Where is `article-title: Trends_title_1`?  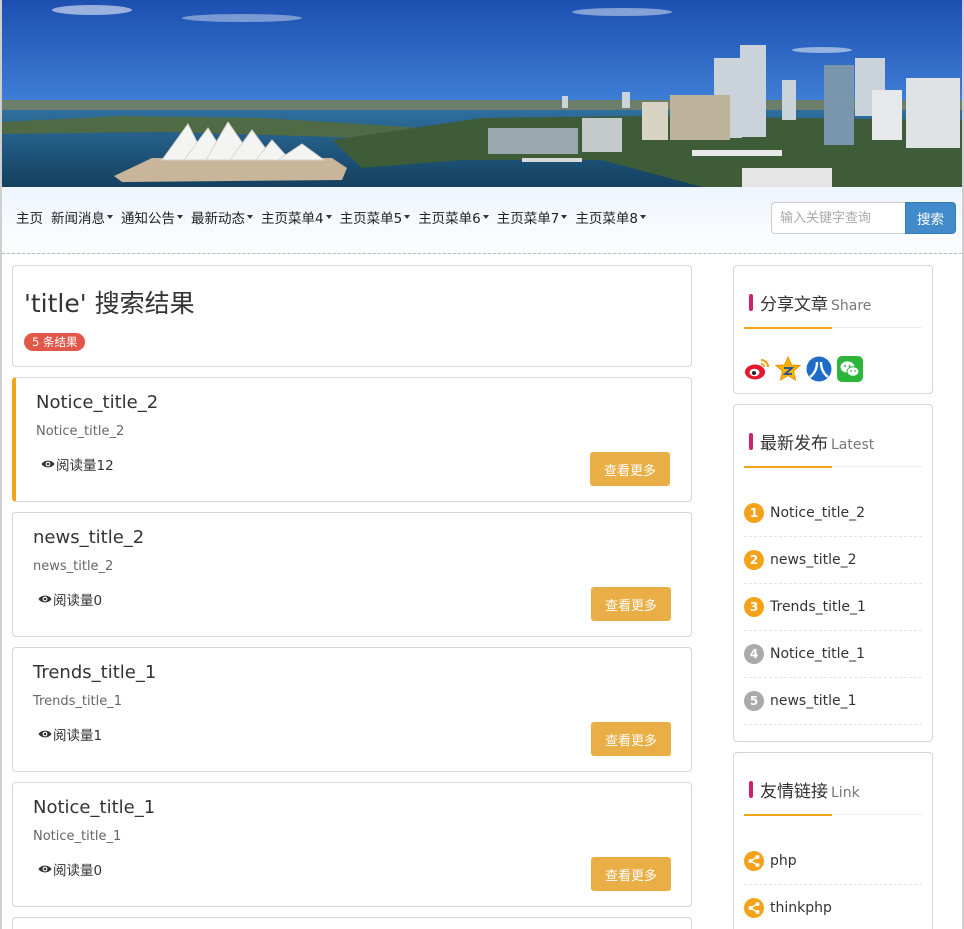
article-title: Trends_title_1 is located at coordinates (94, 672).